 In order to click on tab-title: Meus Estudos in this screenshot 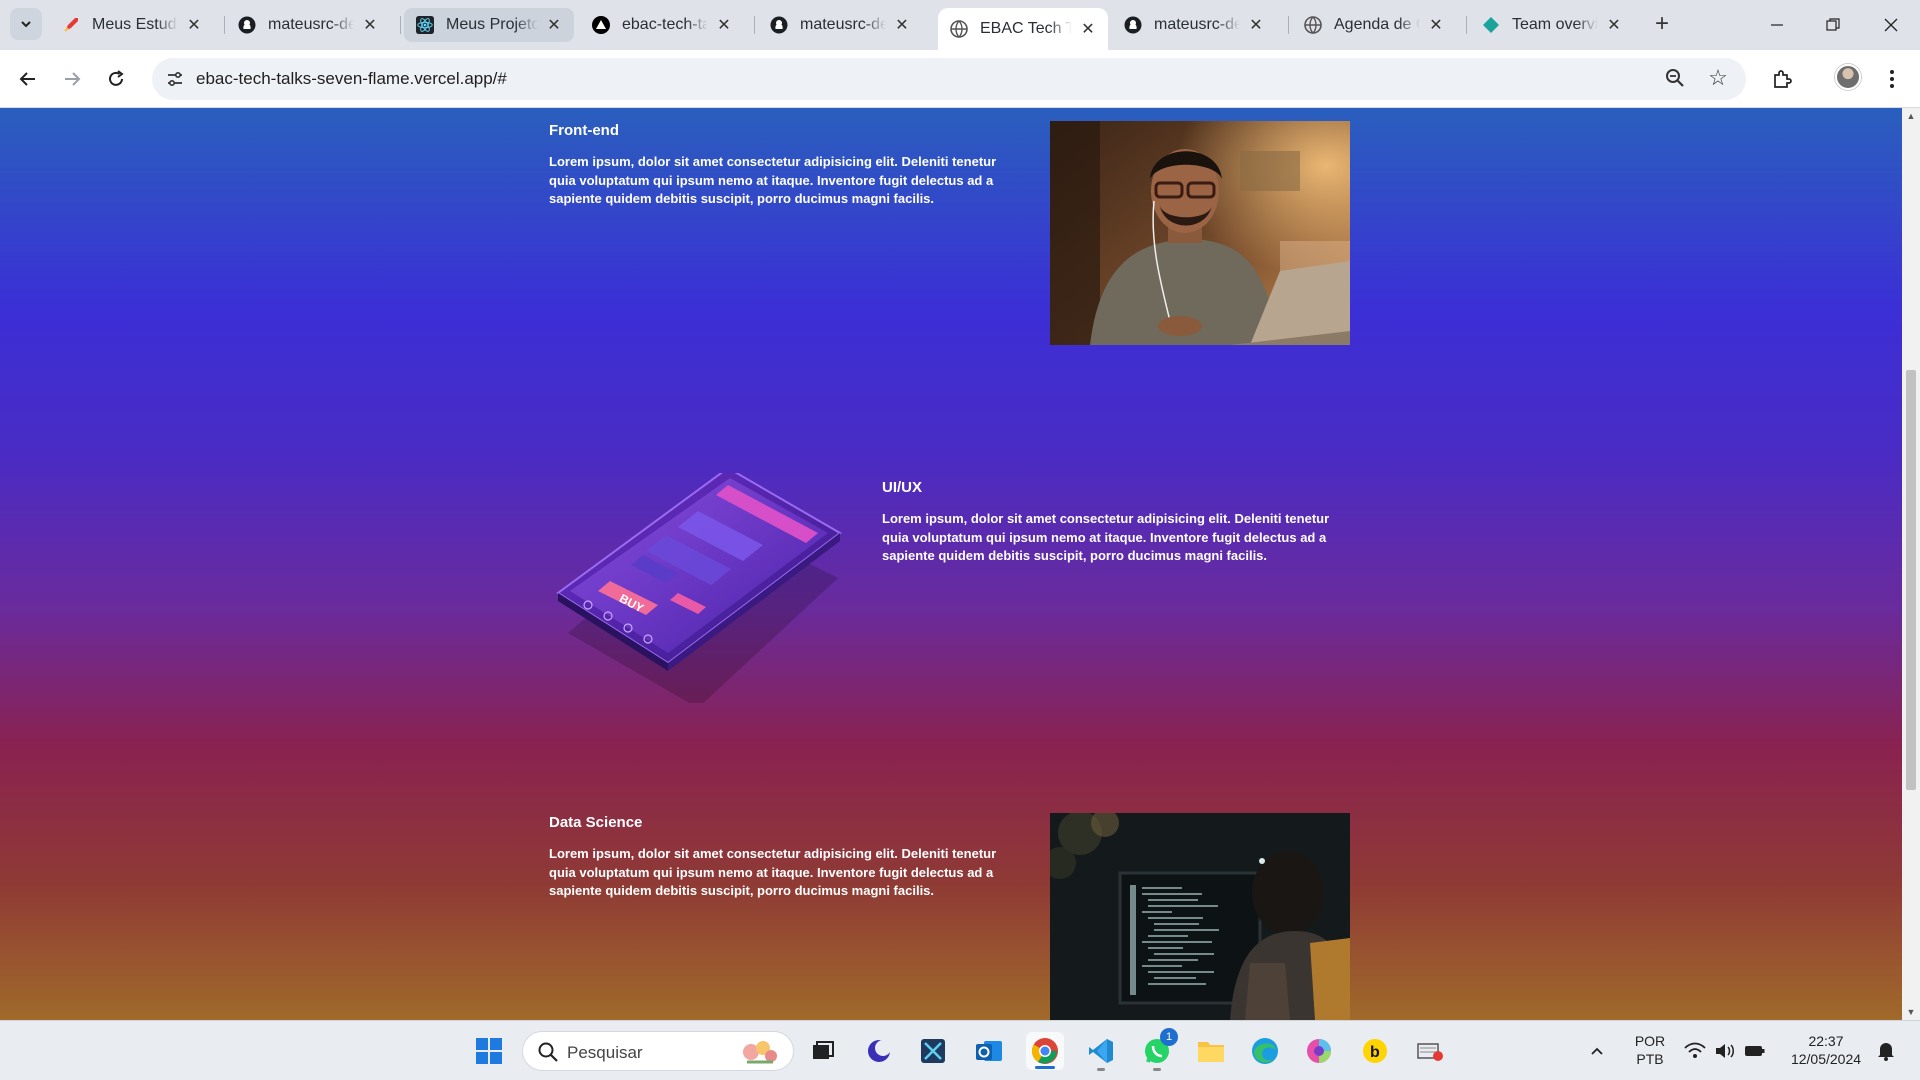, I will do `click(135, 24)`.